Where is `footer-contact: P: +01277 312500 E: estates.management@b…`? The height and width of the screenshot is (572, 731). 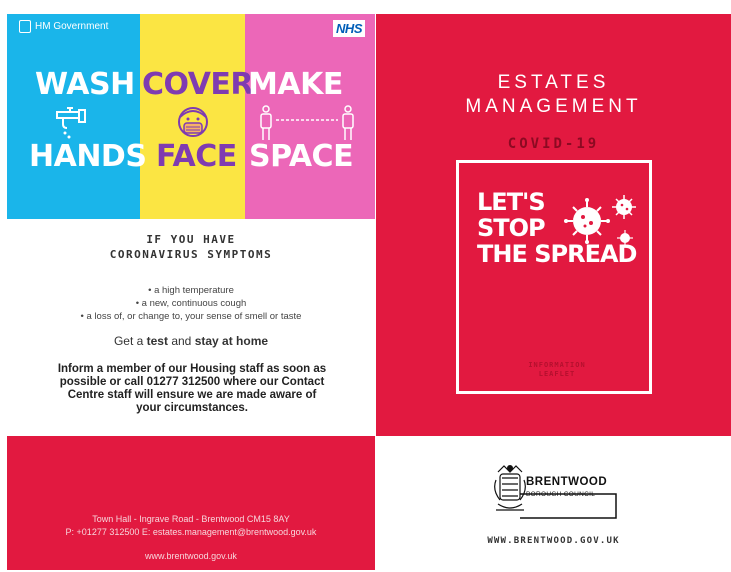
footer-contact: P: +01277 312500 E: estates.management@b… is located at coordinates (191, 532).